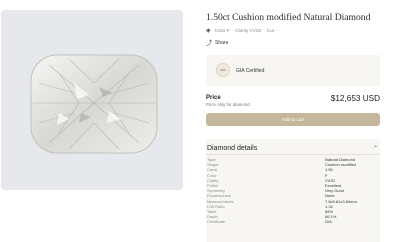 This screenshot has height=242, width=416. Describe the element at coordinates (222, 30) in the screenshot. I see `spec-color: Color F` at that location.